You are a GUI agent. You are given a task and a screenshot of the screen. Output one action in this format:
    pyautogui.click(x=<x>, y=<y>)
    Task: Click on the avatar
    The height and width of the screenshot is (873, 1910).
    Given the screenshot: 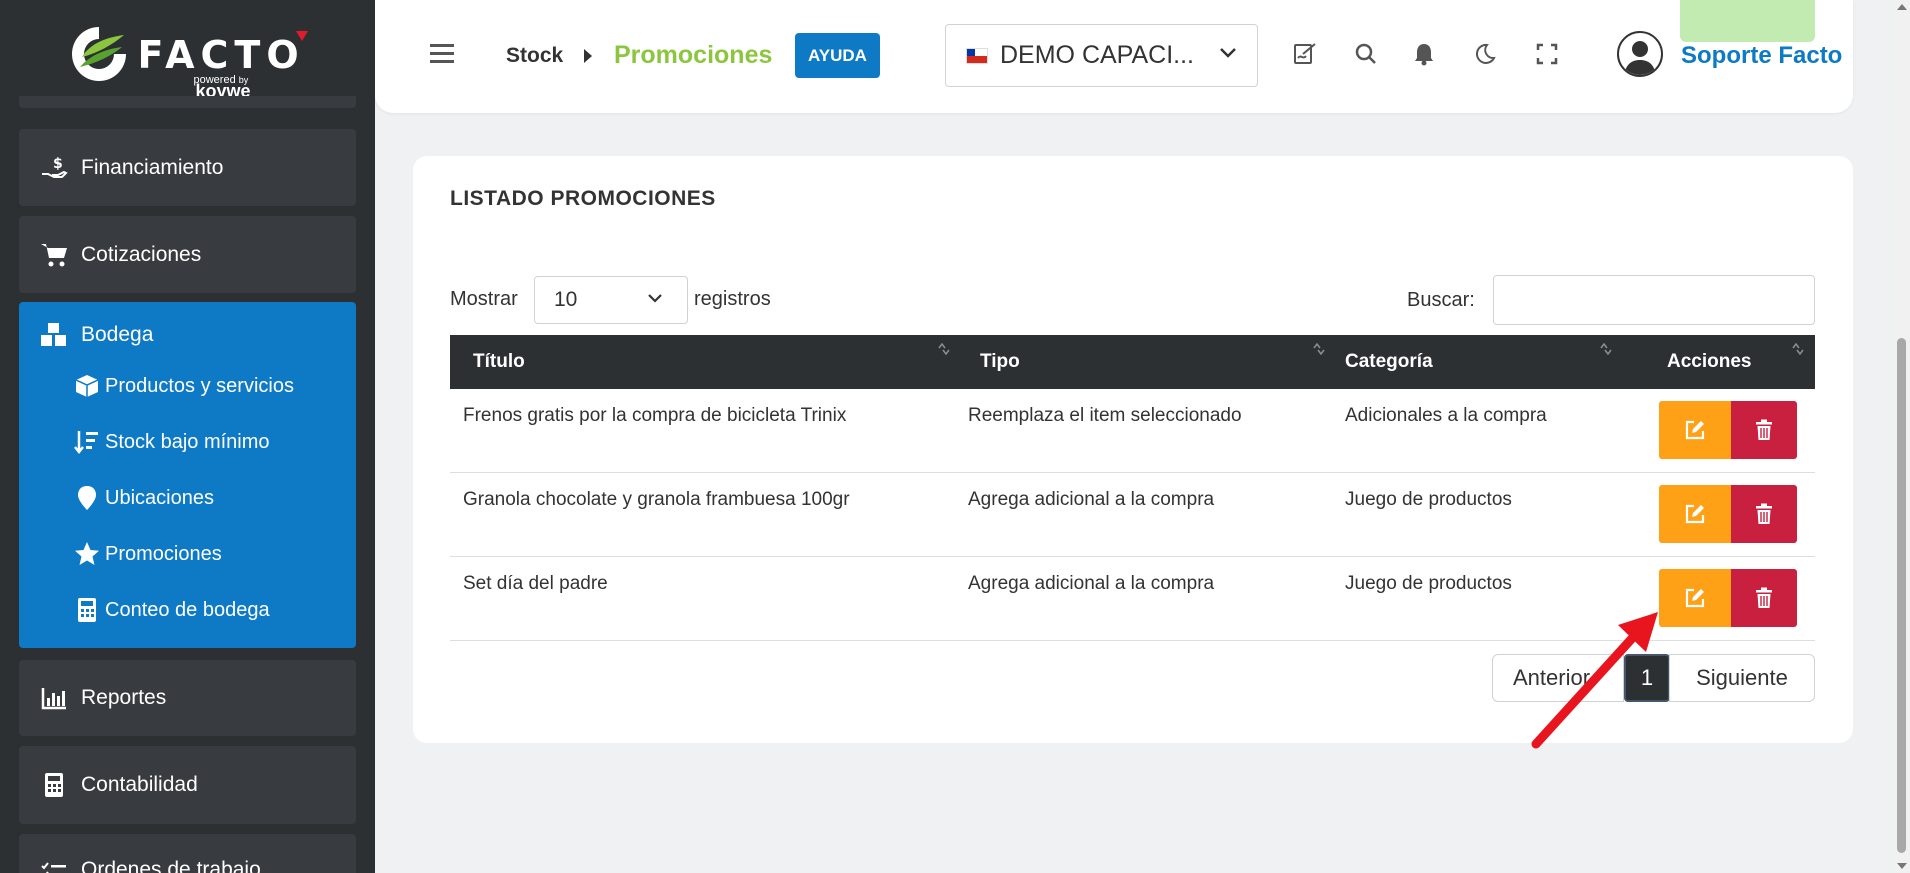 What is the action you would take?
    pyautogui.click(x=1640, y=54)
    